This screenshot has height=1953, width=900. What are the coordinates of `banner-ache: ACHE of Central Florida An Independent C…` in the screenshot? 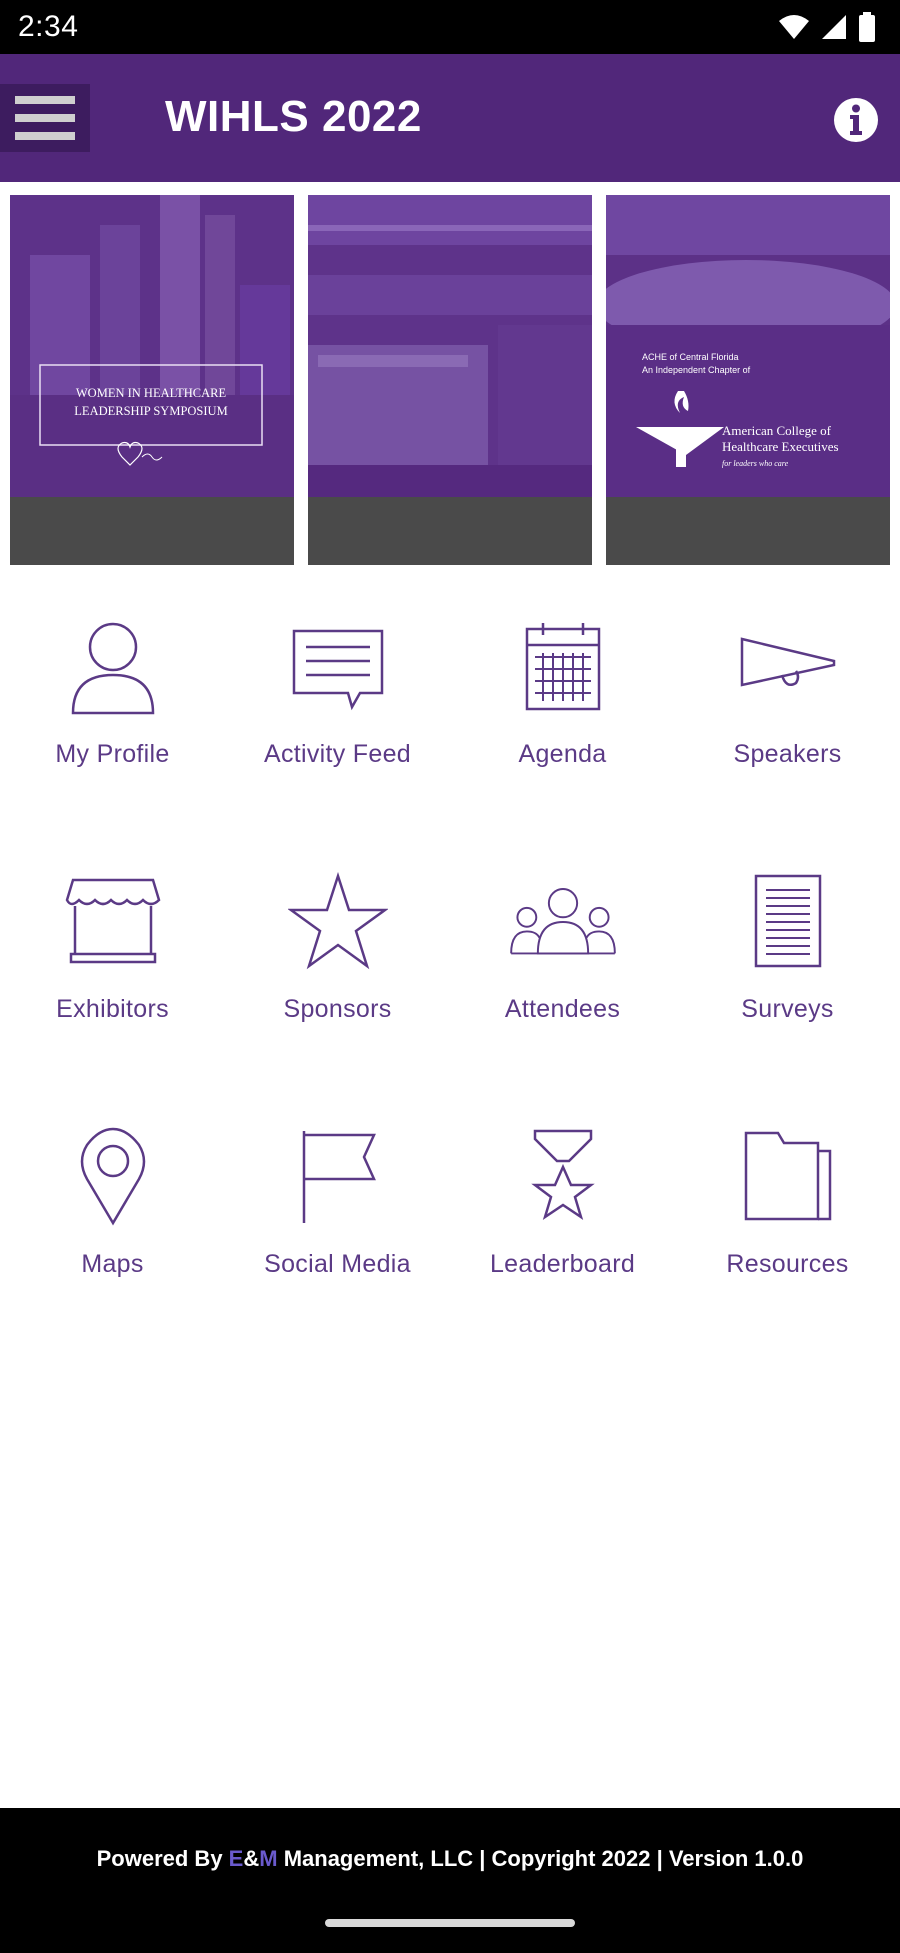 It's located at (748, 380).